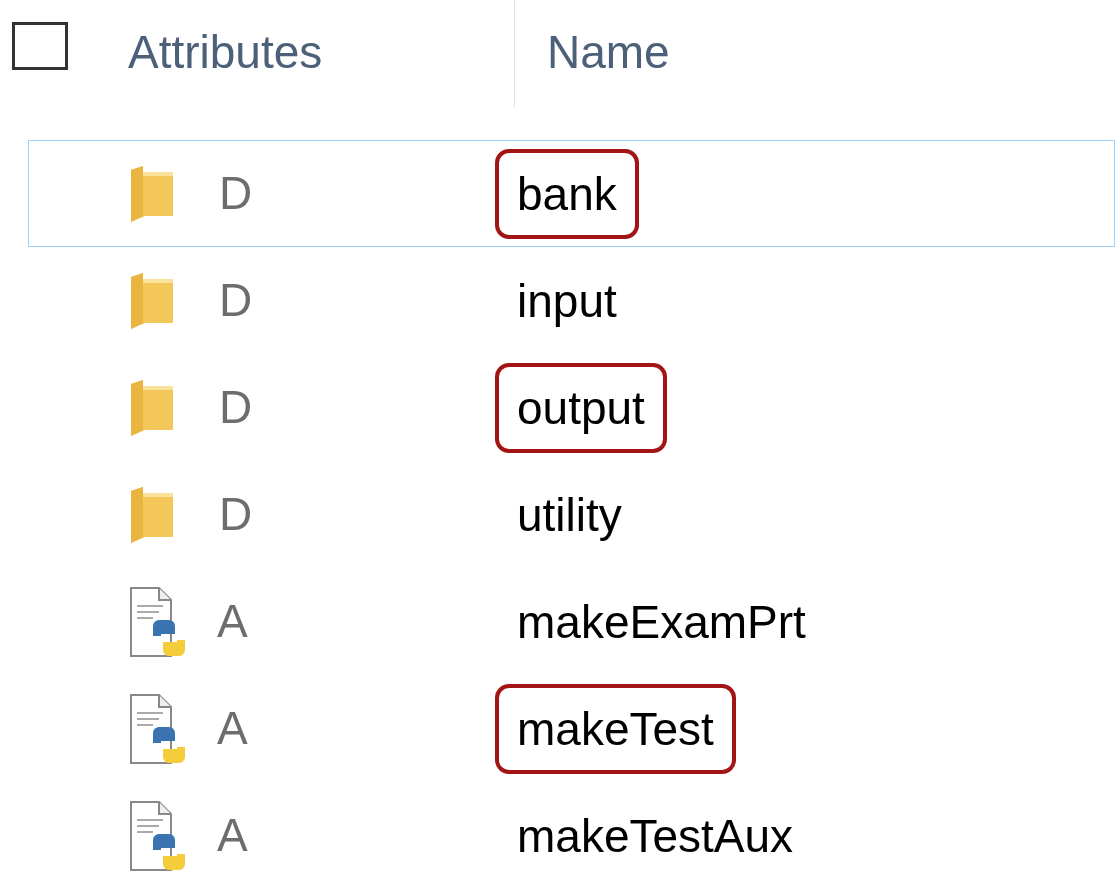 Image resolution: width=1115 pixels, height=872 pixels. I want to click on file-name: utility, so click(569, 514).